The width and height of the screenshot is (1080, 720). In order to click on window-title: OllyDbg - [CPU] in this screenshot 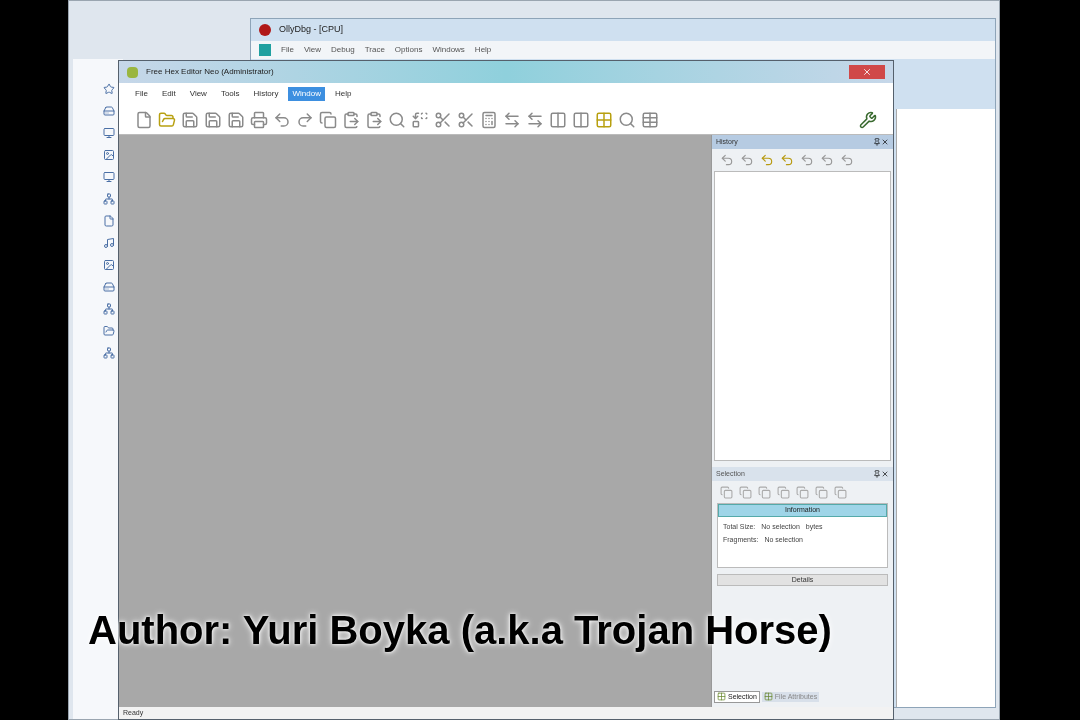, I will do `click(311, 30)`.